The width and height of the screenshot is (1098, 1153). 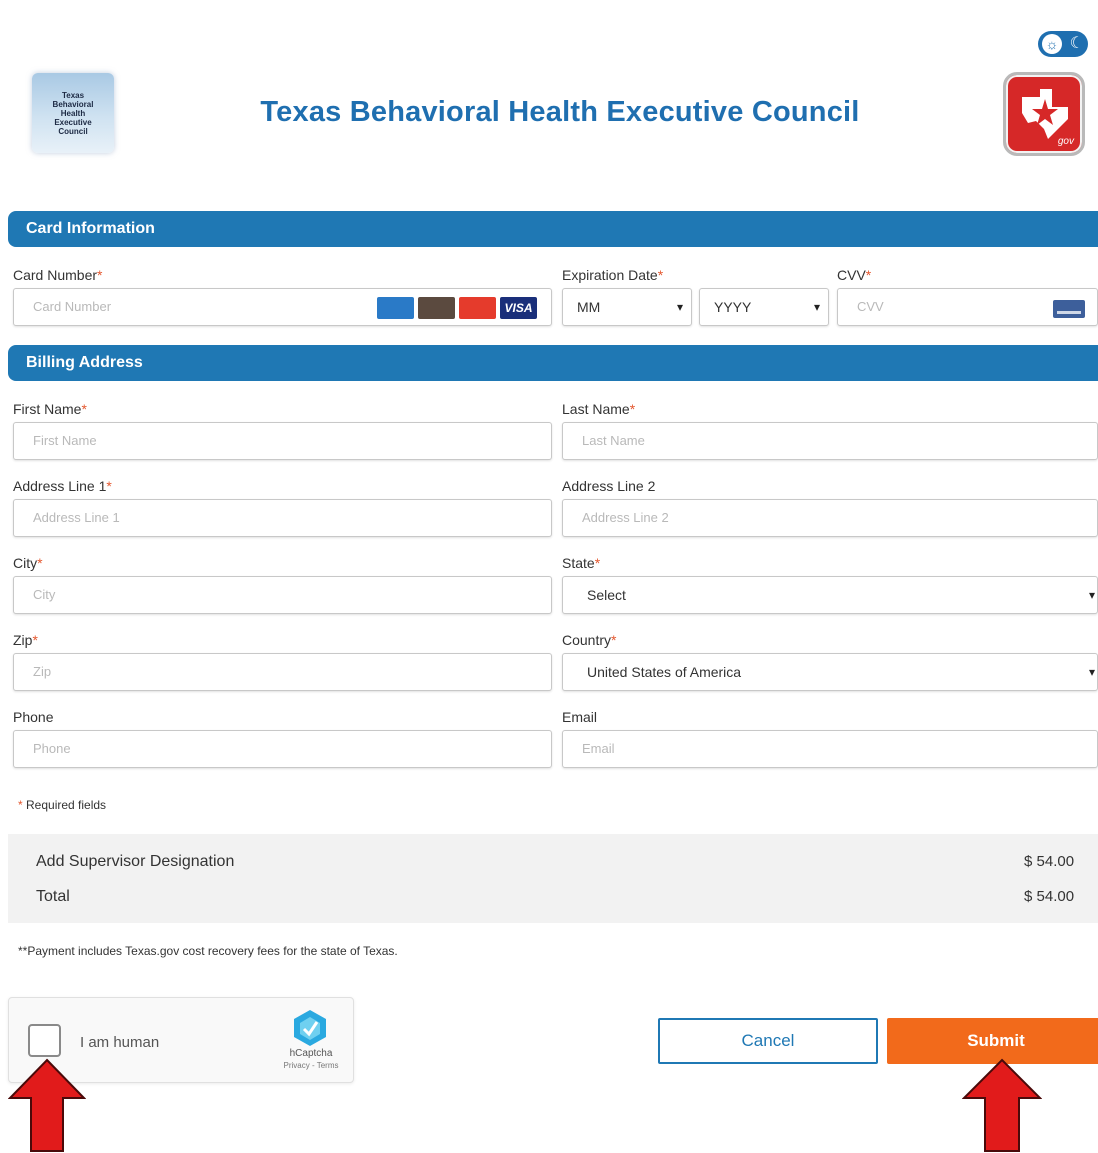 I want to click on address-line-2-input: Address Line 2, so click(x=830, y=518).